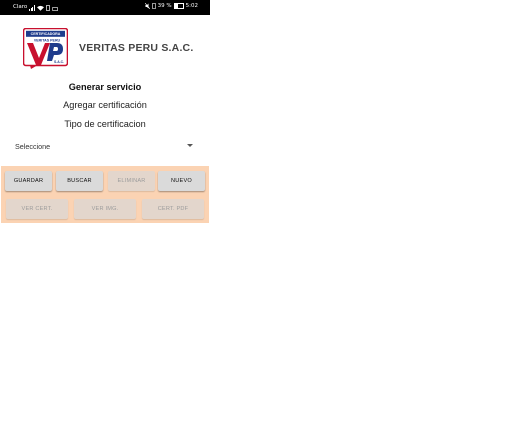 This screenshot has width=512, height=444. Describe the element at coordinates (147, 6) in the screenshot. I see `mute-icon` at that location.